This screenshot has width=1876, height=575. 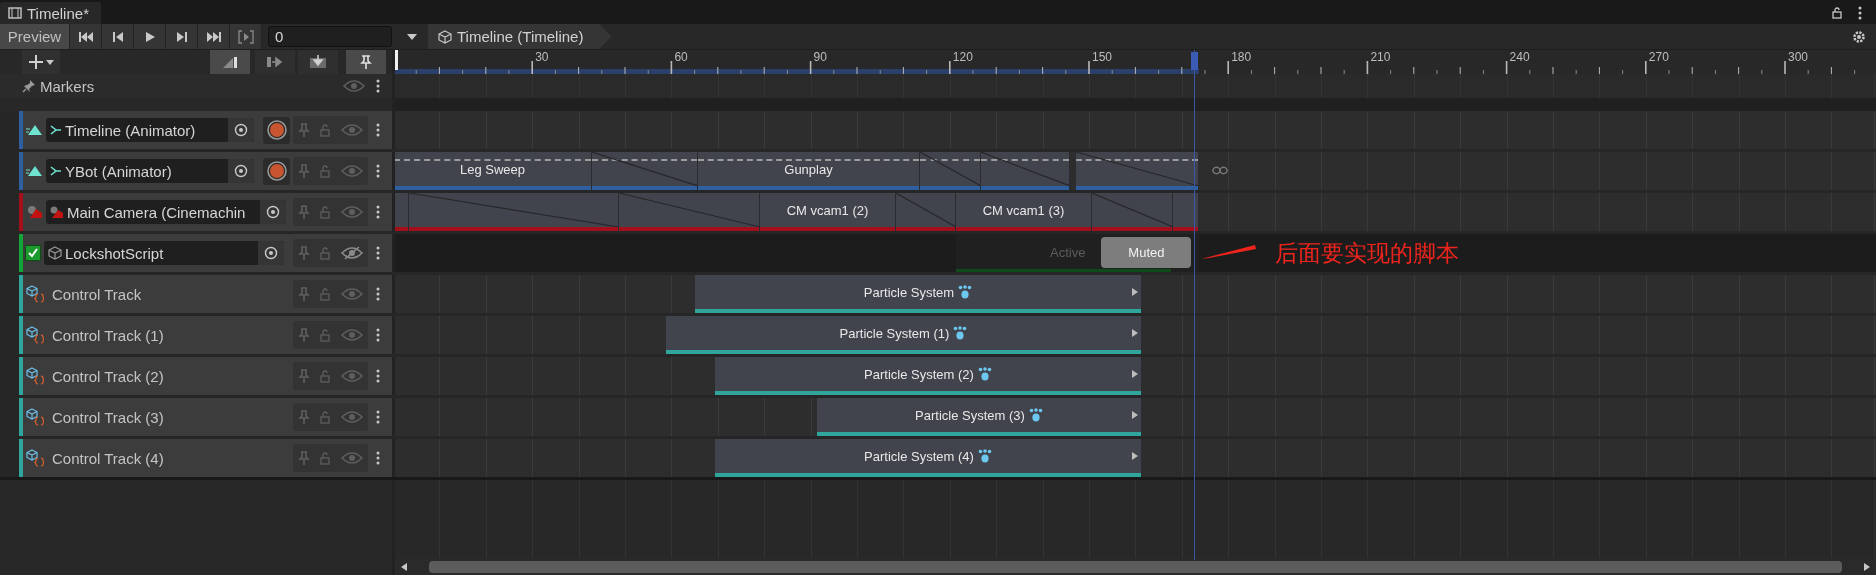 What do you see at coordinates (1519, 57) in the screenshot?
I see `ruler-label: 240` at bounding box center [1519, 57].